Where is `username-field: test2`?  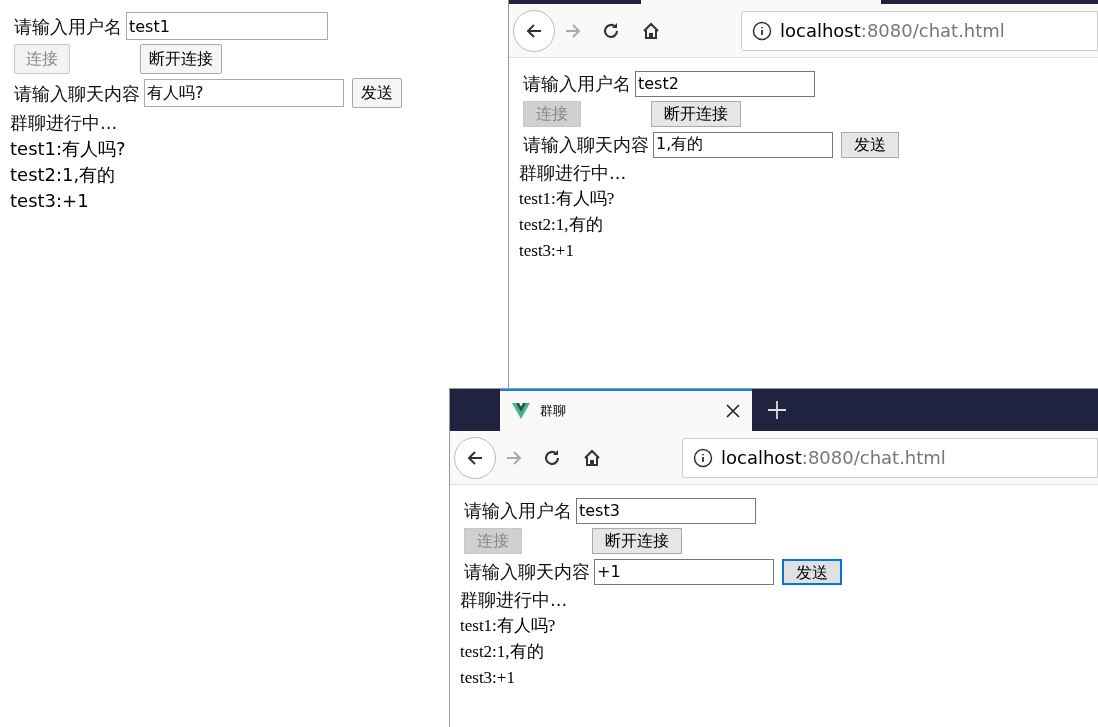 username-field: test2 is located at coordinates (725, 83).